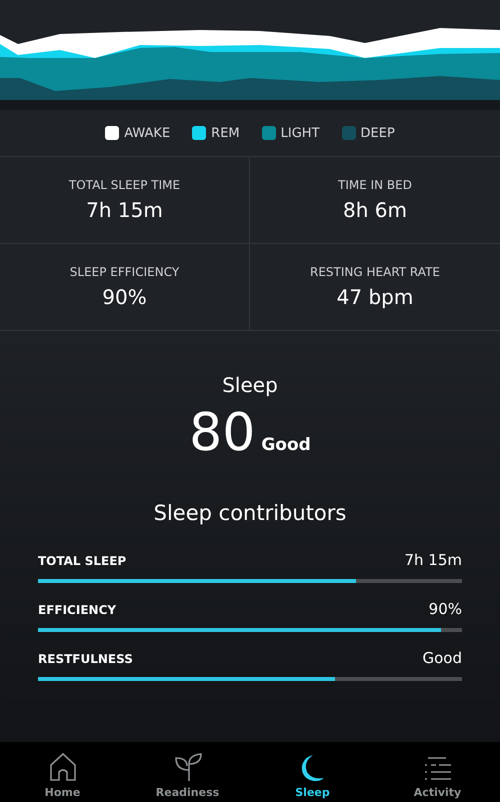 The height and width of the screenshot is (802, 500). Describe the element at coordinates (147, 133) in the screenshot. I see `legend-label: AWAKE` at that location.